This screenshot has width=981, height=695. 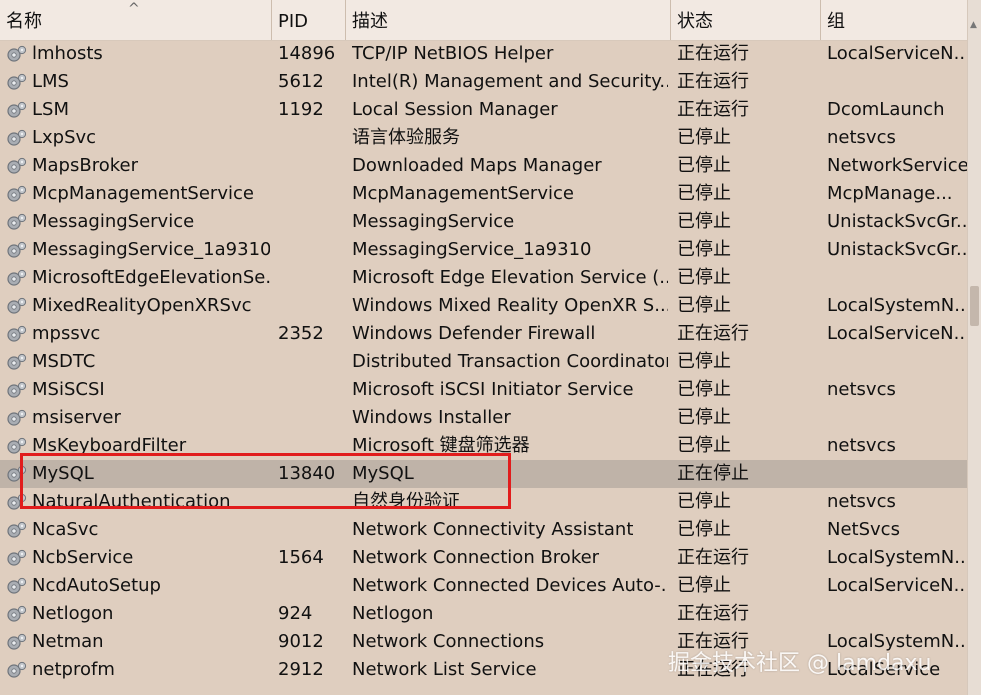 What do you see at coordinates (134, 9) in the screenshot?
I see `sort-ascending-icon: ^` at bounding box center [134, 9].